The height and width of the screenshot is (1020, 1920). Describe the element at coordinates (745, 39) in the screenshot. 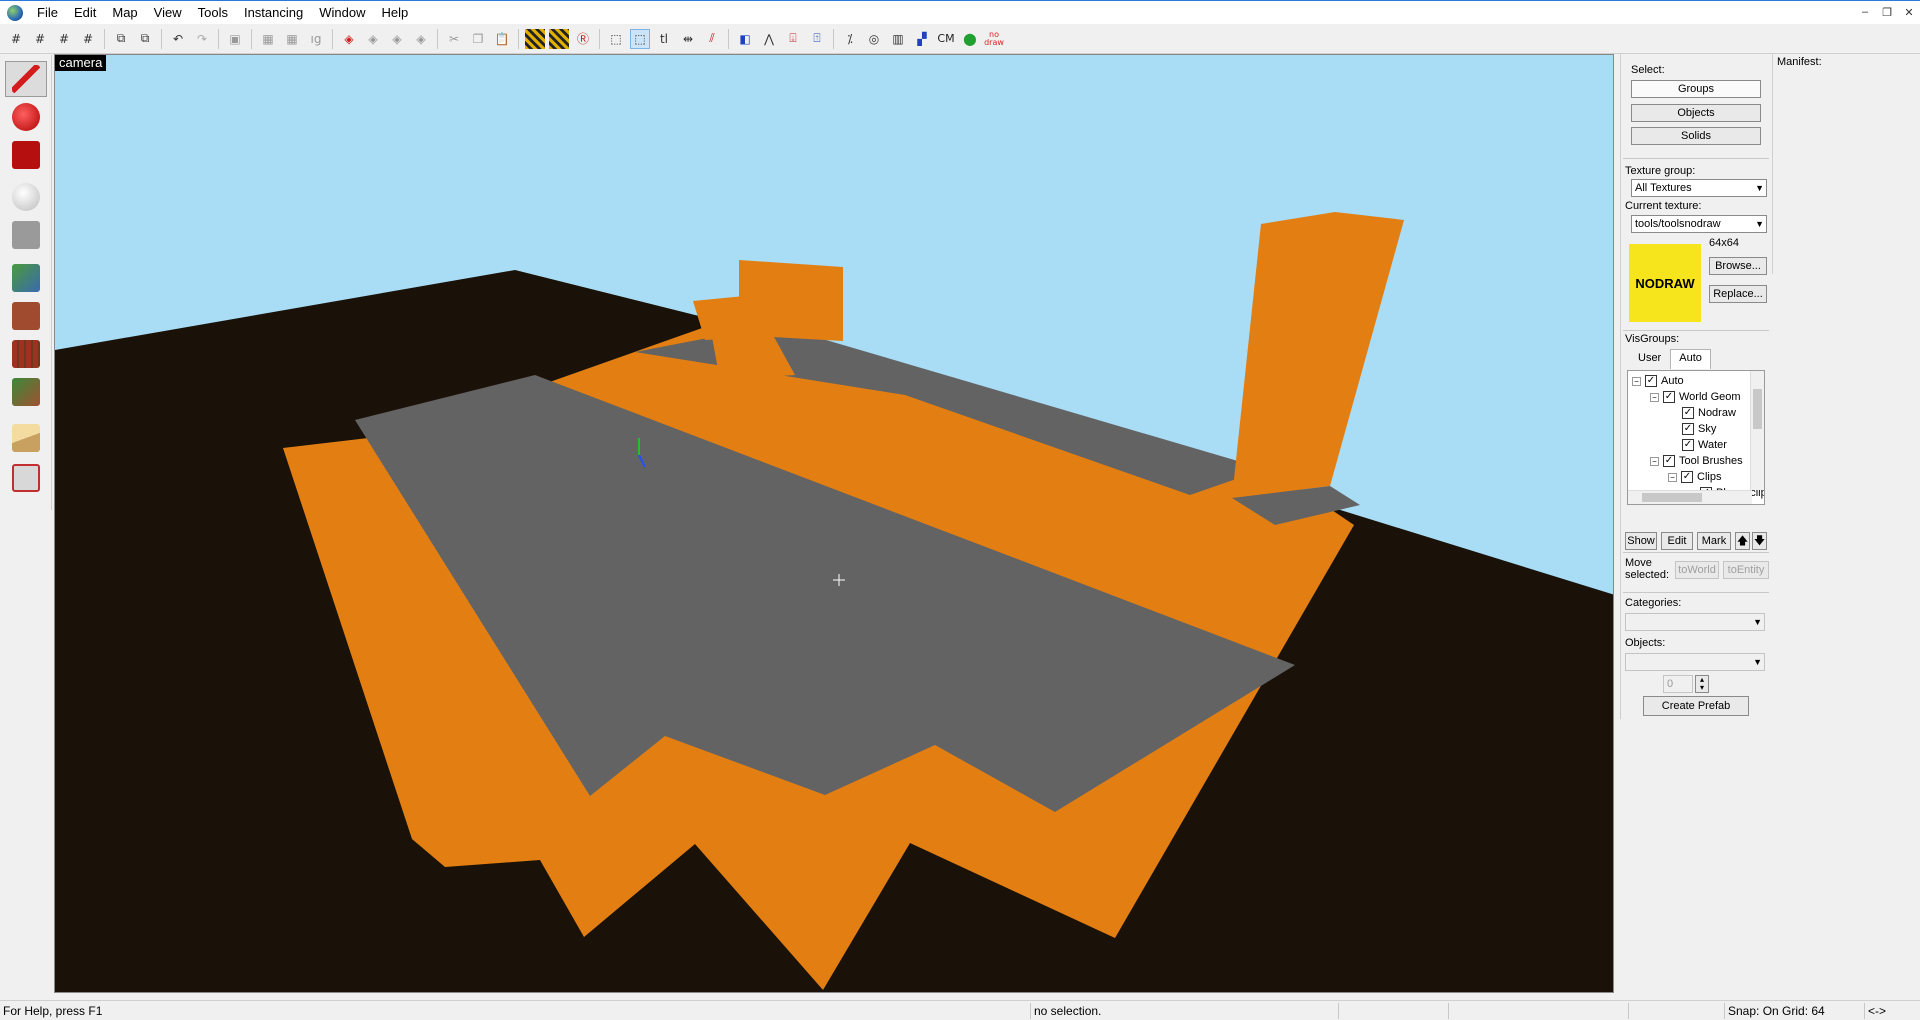

I see `align-left-icon: ◧` at that location.